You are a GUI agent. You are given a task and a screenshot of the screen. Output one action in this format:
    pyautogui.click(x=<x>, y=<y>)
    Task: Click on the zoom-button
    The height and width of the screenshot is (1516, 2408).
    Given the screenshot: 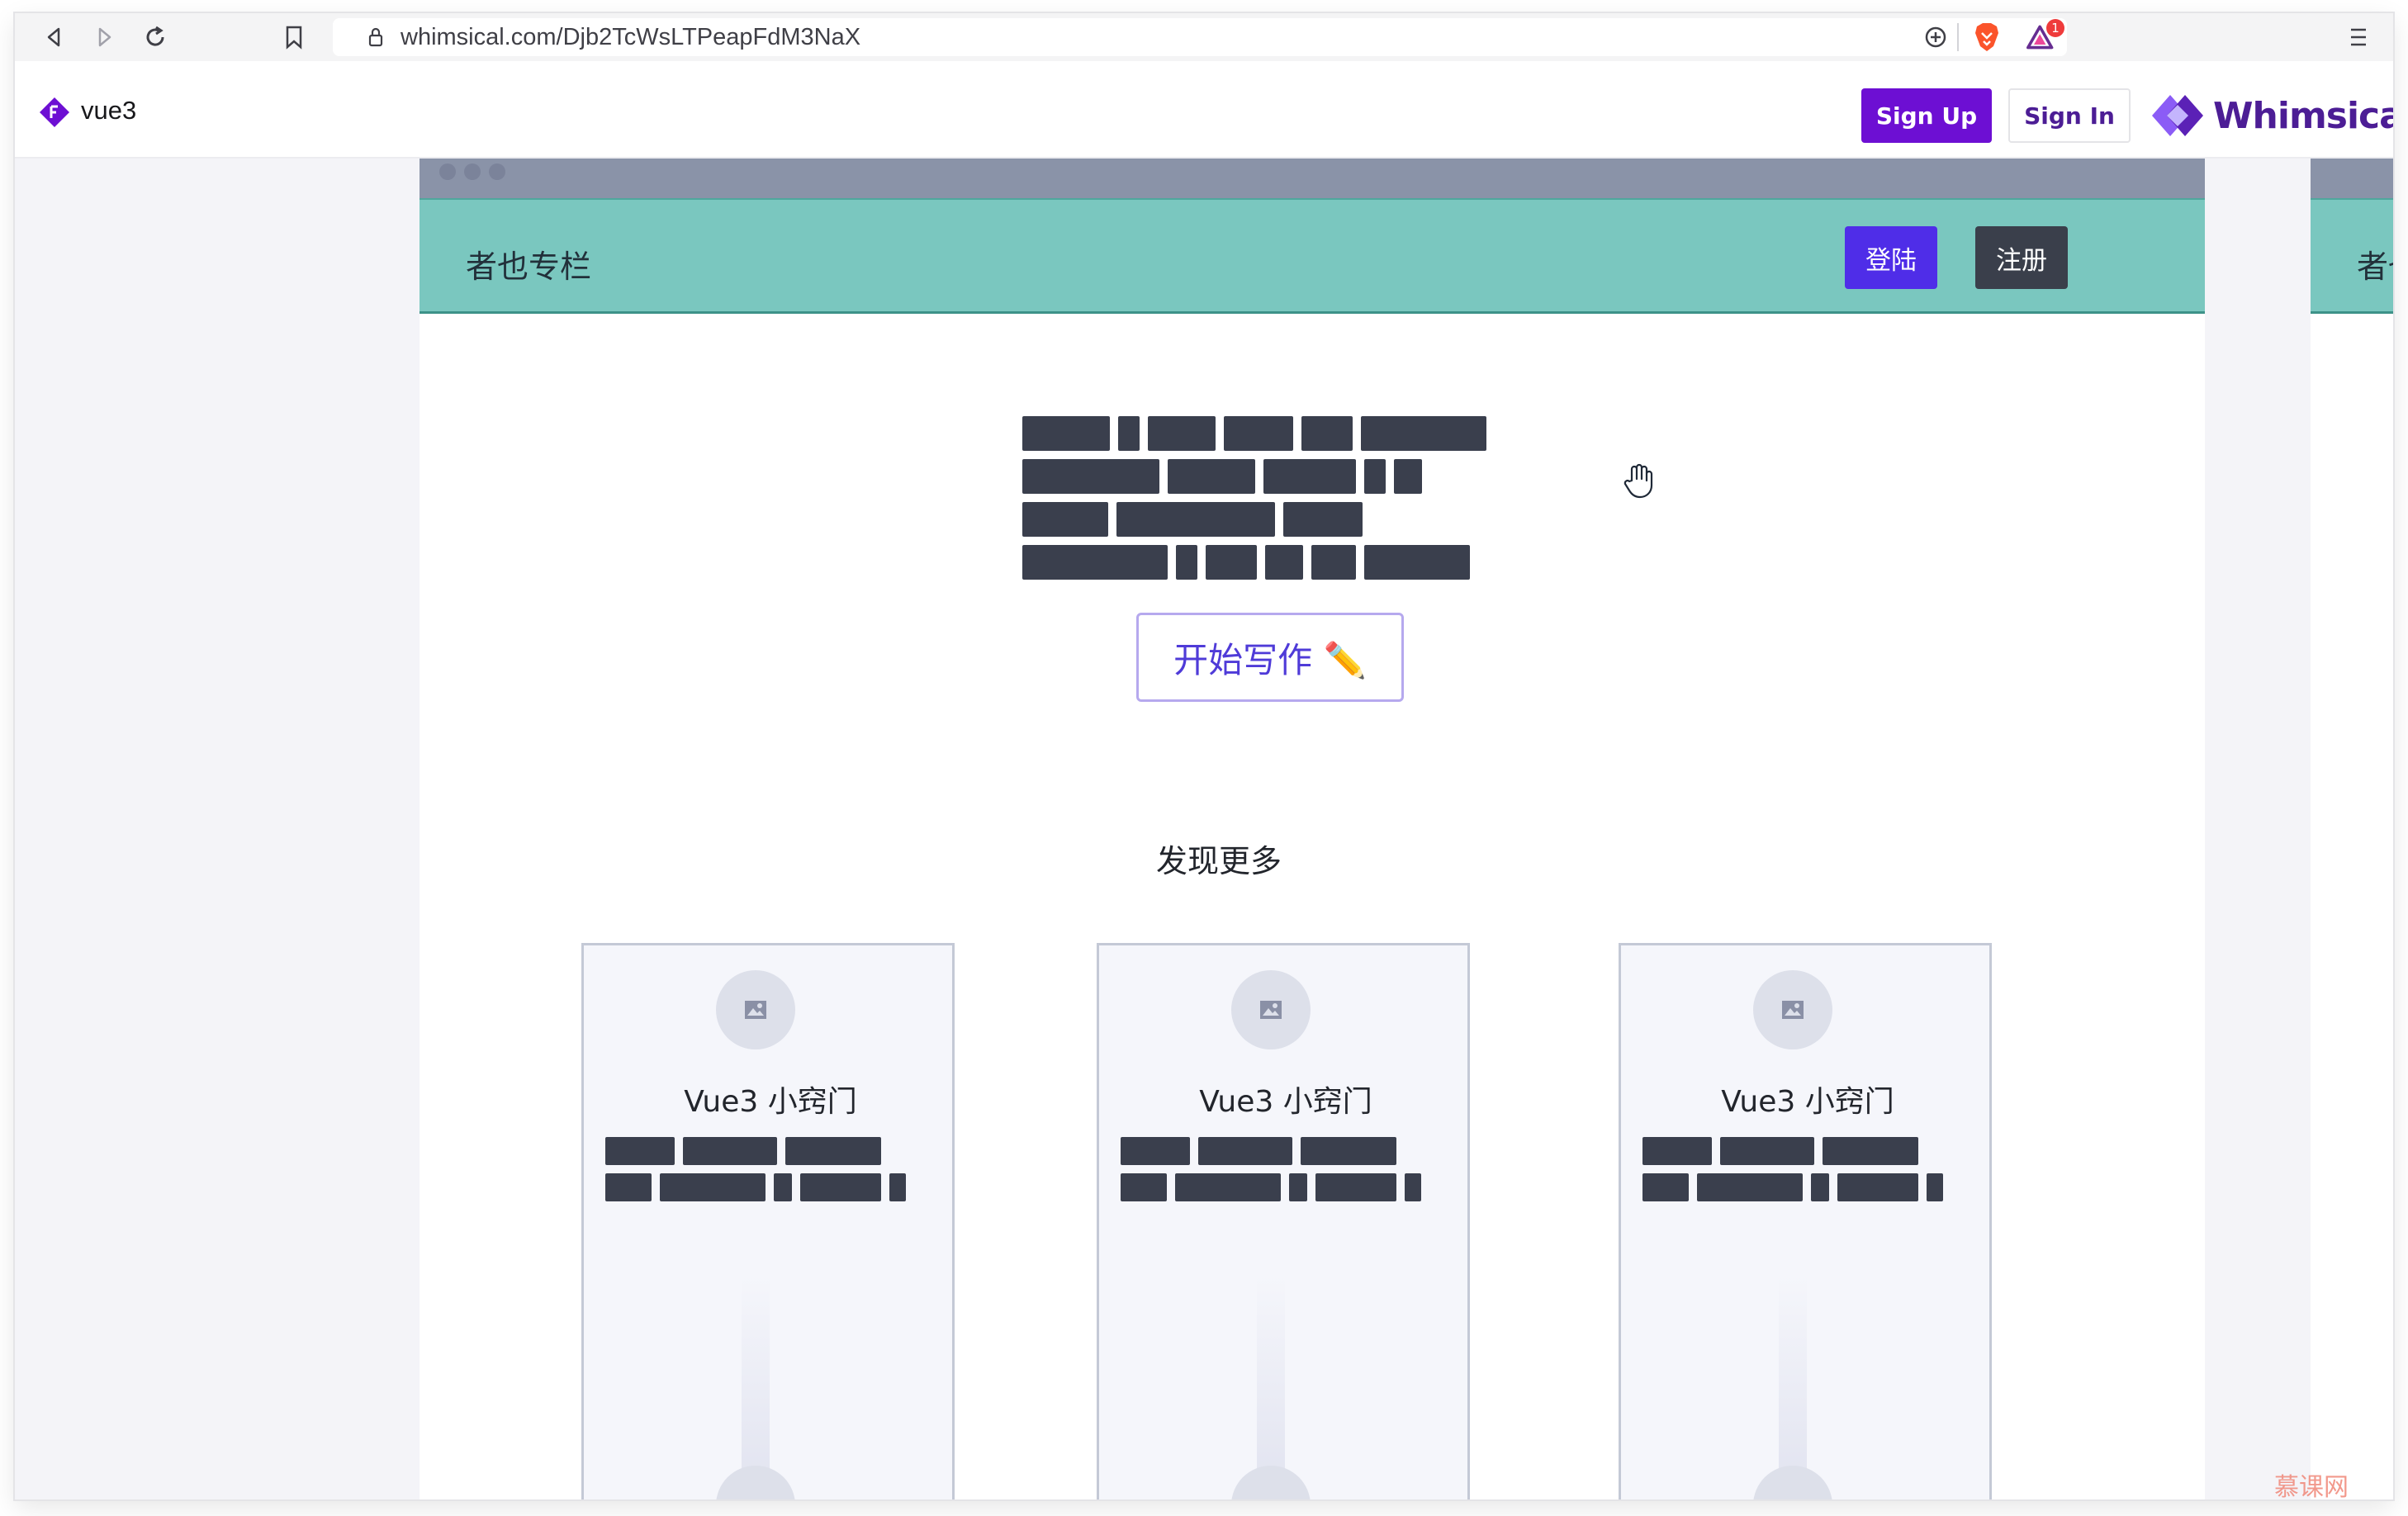 What is the action you would take?
    pyautogui.click(x=1936, y=37)
    